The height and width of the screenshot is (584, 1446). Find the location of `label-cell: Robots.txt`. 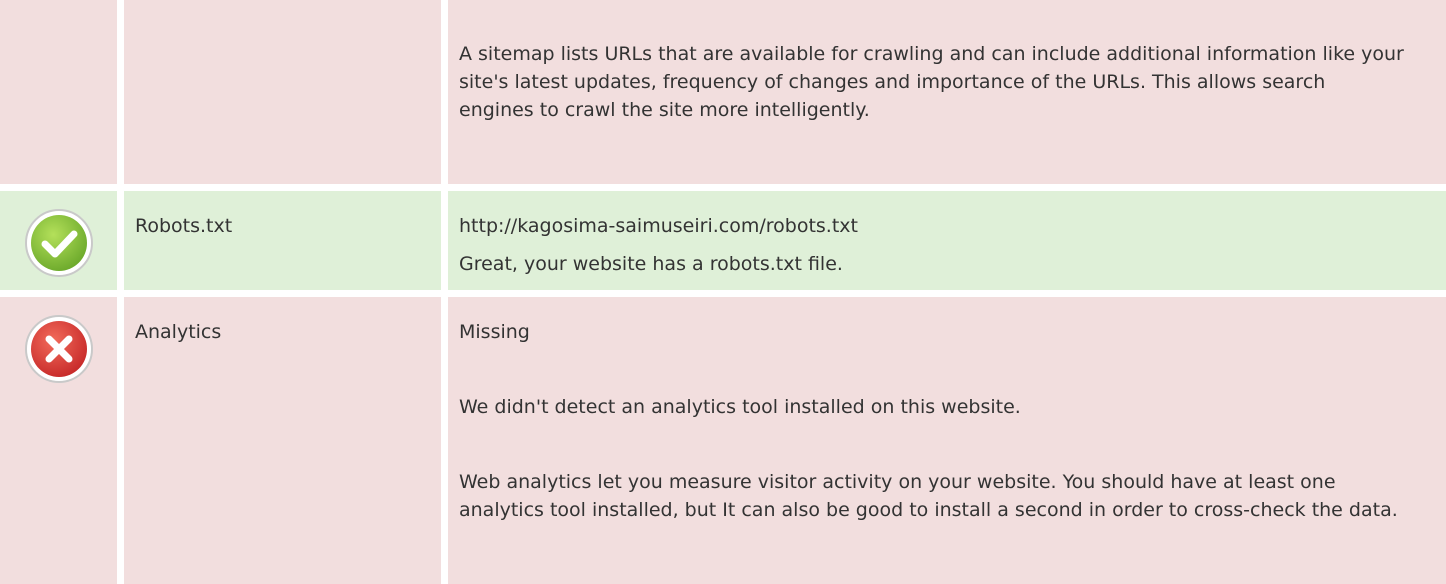

label-cell: Robots.txt is located at coordinates (282, 240).